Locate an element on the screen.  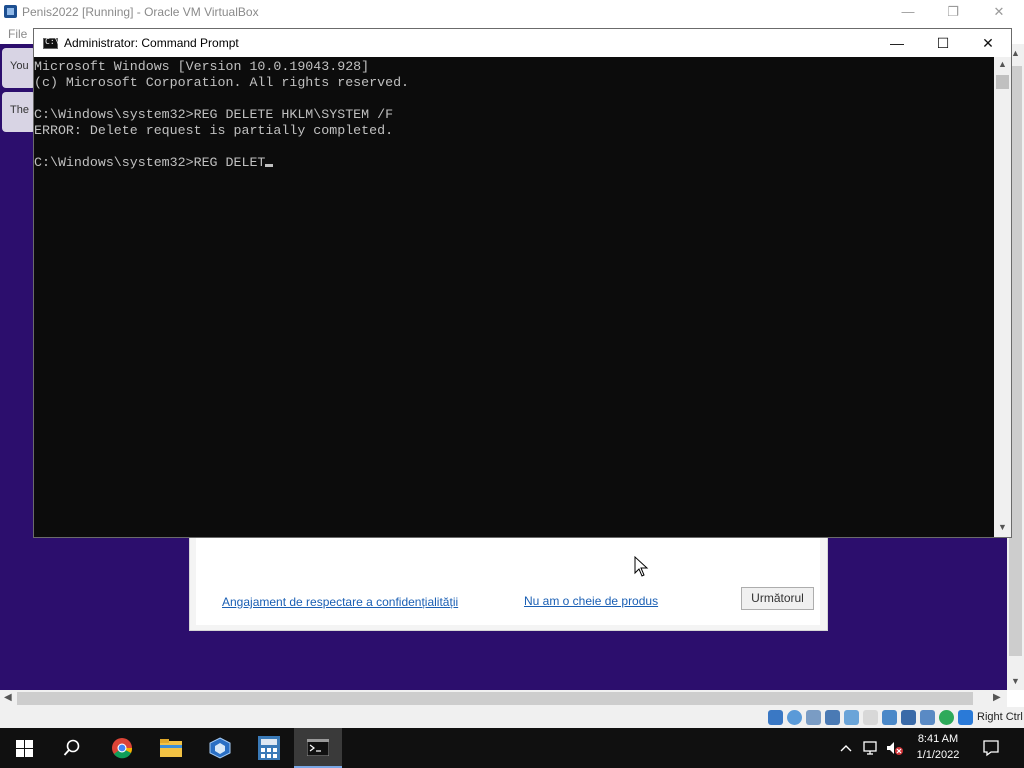
taskbar-chrome is located at coordinates (122, 748).